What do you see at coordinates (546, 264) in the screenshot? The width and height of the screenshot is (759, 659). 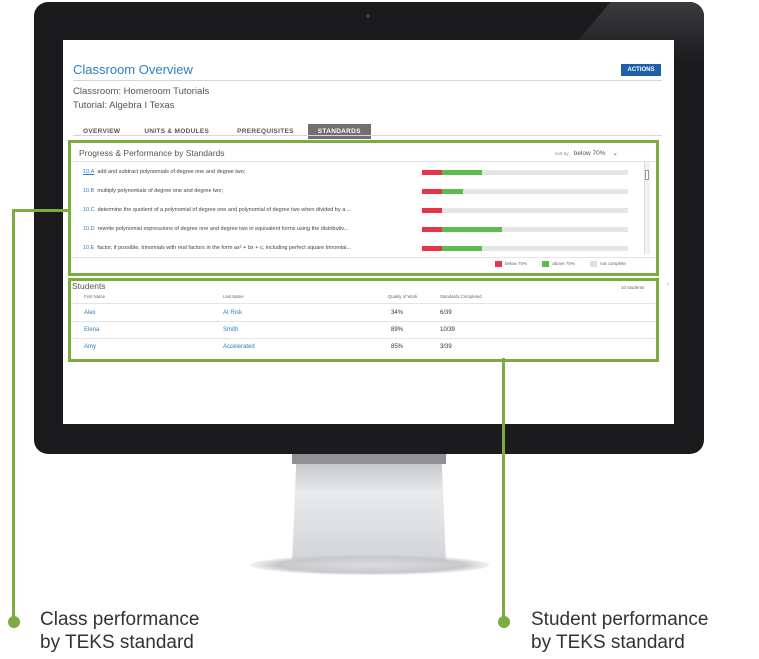 I see `above-swatch` at bounding box center [546, 264].